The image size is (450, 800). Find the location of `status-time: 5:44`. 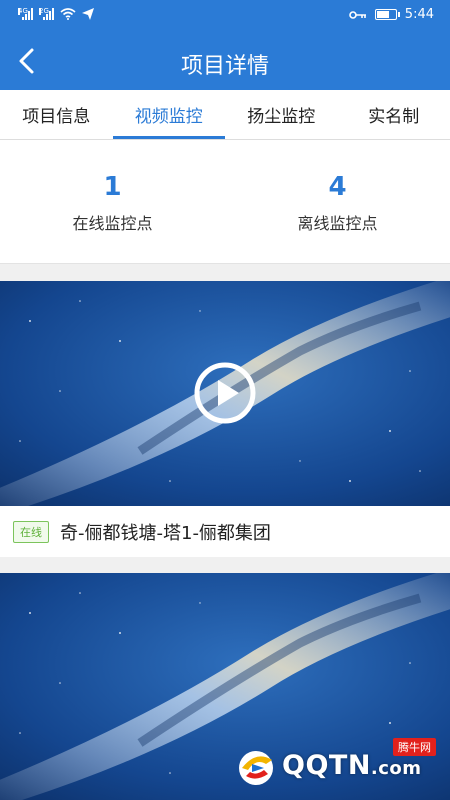

status-time: 5:44 is located at coordinates (419, 14).